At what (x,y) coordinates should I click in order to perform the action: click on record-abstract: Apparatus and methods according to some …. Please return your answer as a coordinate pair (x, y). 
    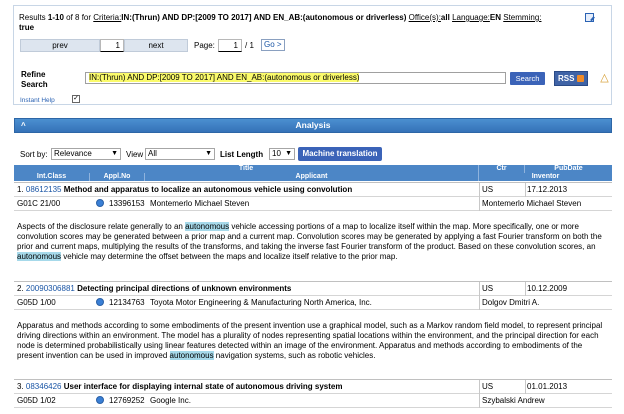
    Looking at the image, I should click on (313, 341).